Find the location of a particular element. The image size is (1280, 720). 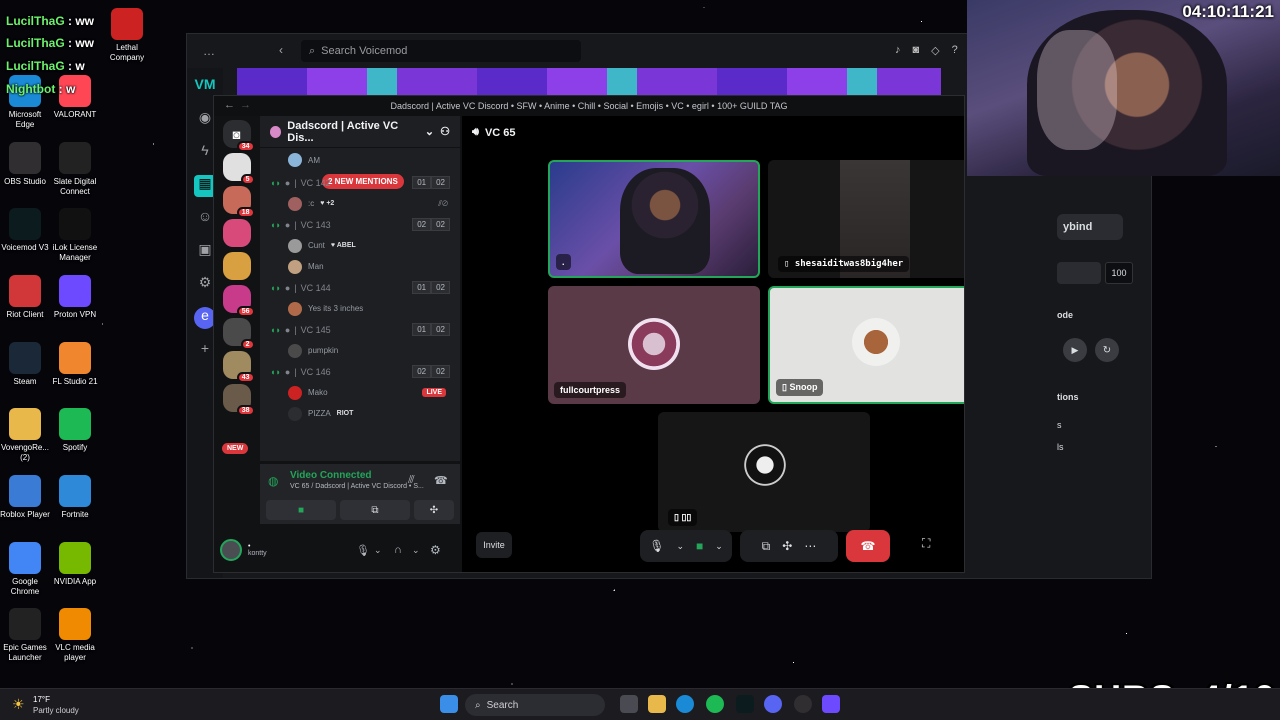

voice-user: Man is located at coordinates (360, 266).